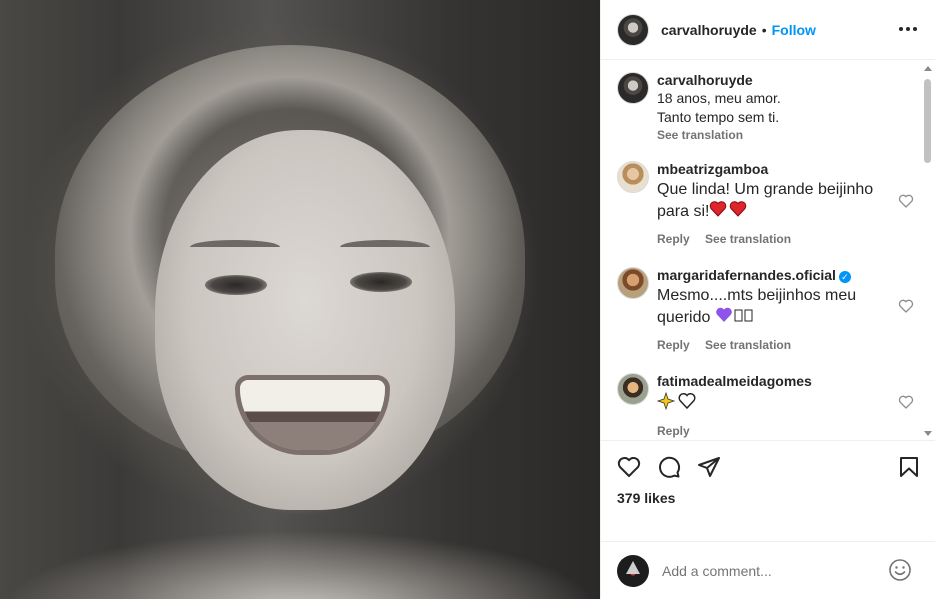  I want to click on scroll-down-arrow-icon, so click(928, 433).